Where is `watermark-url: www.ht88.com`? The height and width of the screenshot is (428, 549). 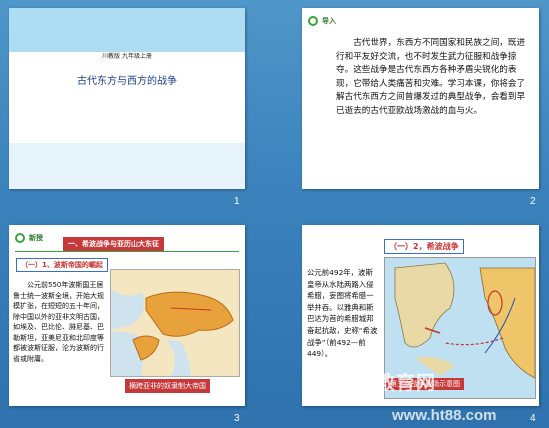
watermark-url: www.ht88.com is located at coordinates (444, 415).